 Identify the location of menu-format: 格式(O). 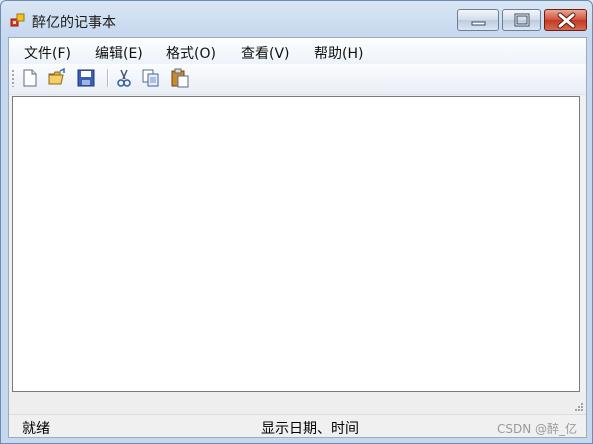
(191, 53).